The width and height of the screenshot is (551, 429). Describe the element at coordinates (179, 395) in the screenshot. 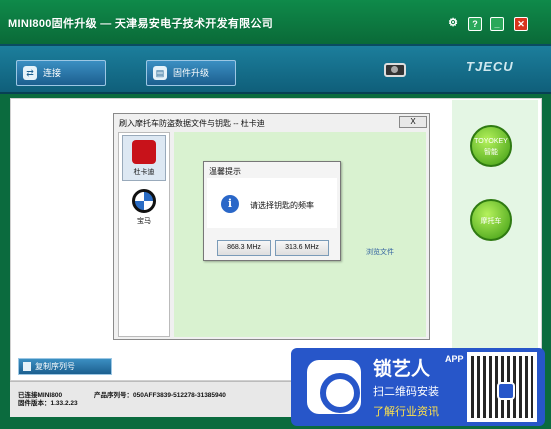

I see `product-serial-value: 050AFF3839-512278-31385940` at that location.